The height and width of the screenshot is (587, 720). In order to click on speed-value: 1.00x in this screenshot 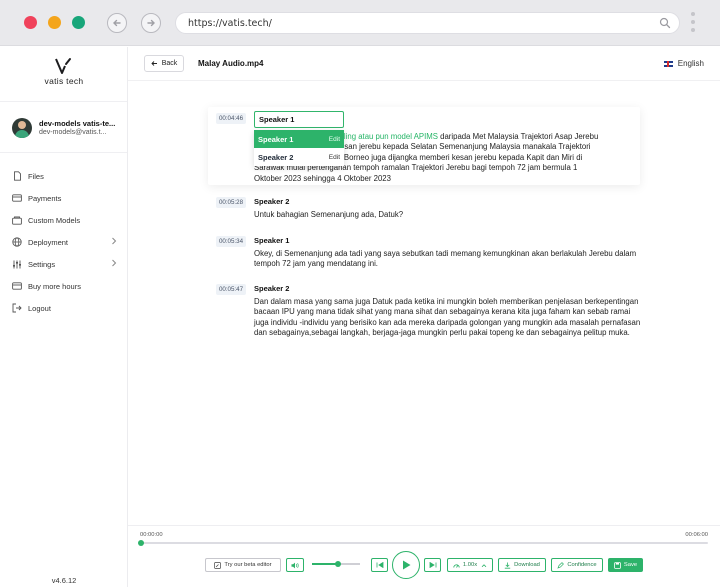, I will do `click(470, 565)`.